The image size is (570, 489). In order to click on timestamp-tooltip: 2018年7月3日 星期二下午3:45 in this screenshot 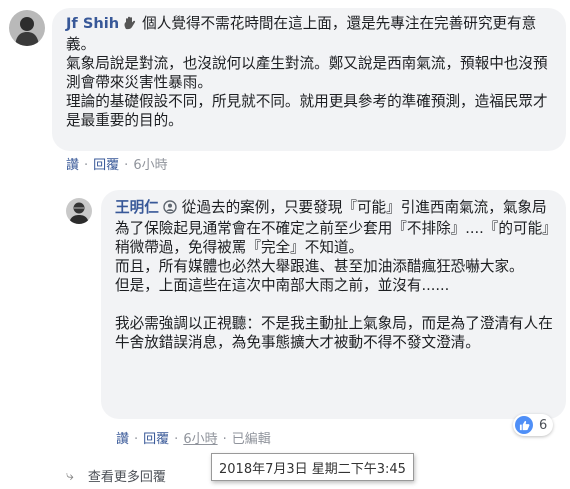, I will do `click(312, 467)`.